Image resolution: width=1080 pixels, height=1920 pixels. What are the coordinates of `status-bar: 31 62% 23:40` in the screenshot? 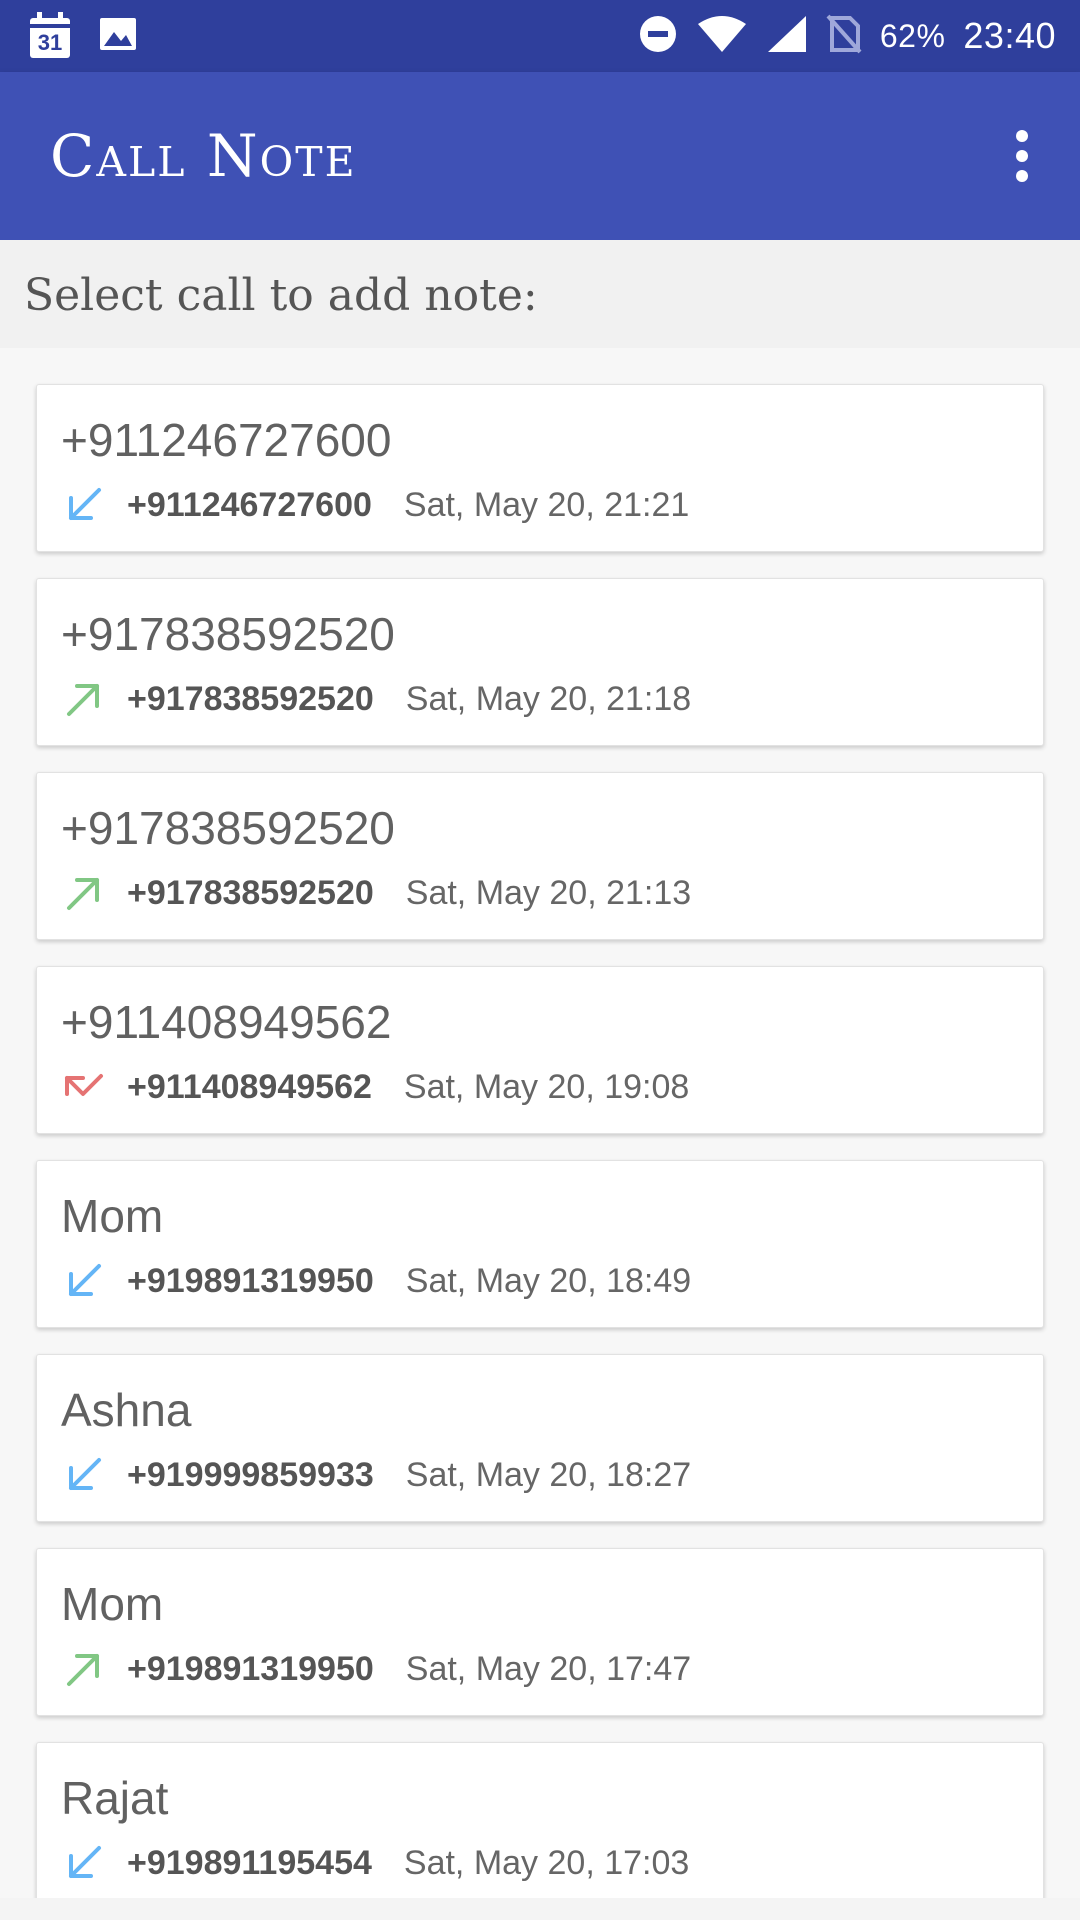 It's located at (540, 36).